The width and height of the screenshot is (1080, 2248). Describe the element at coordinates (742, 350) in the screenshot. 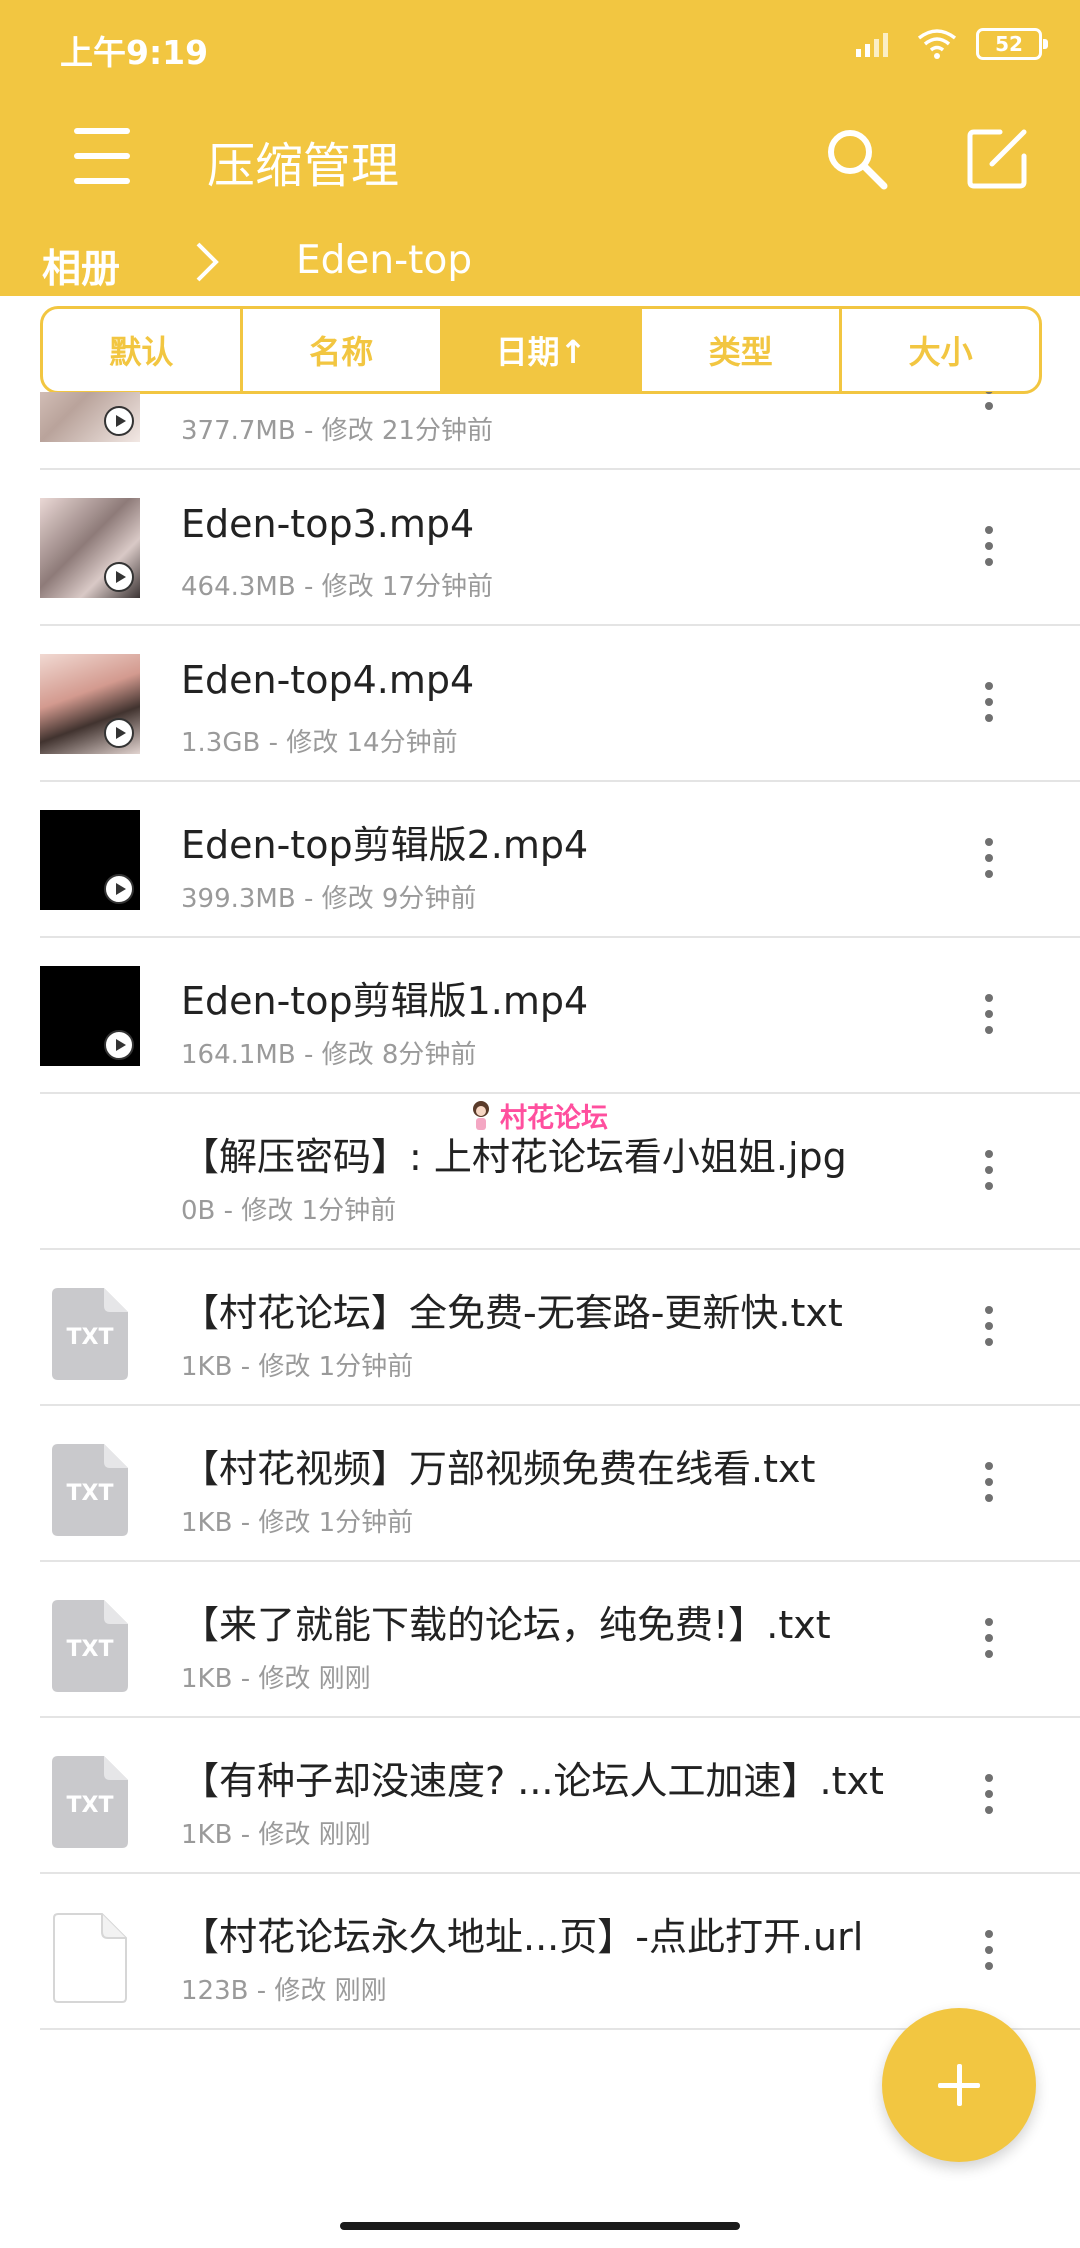

I see `sort-tab-type: 类型` at that location.